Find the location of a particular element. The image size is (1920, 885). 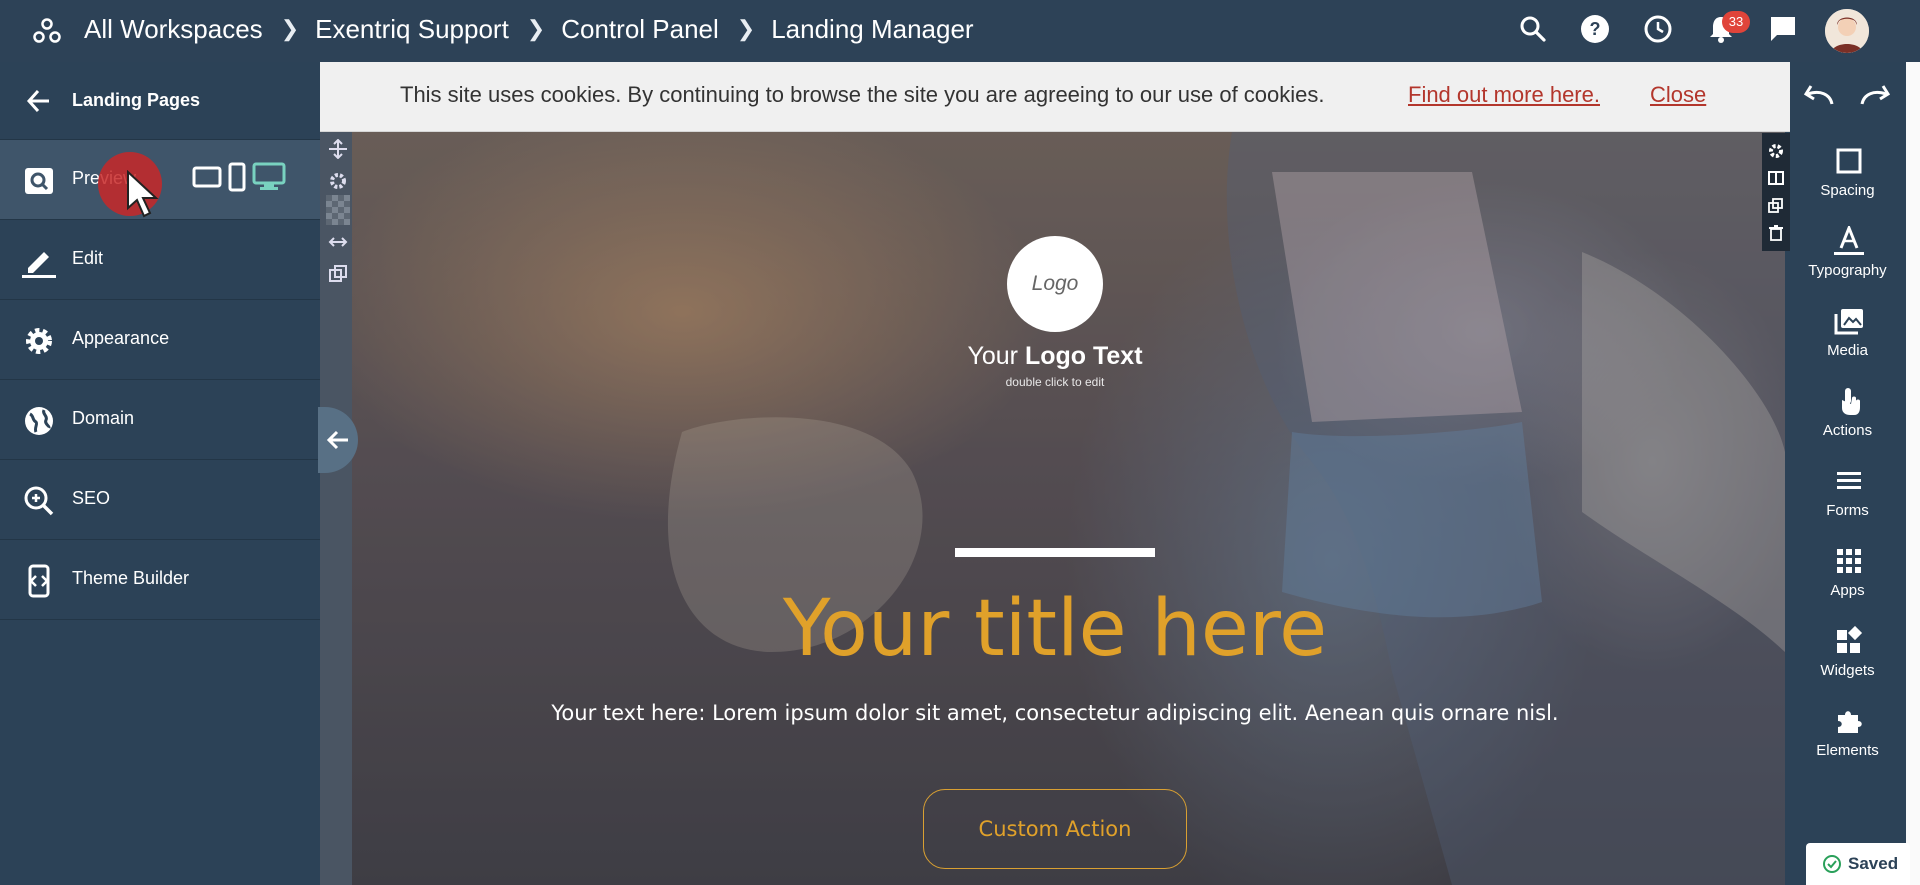

logo-text: Your Logo Text is located at coordinates (1055, 356).